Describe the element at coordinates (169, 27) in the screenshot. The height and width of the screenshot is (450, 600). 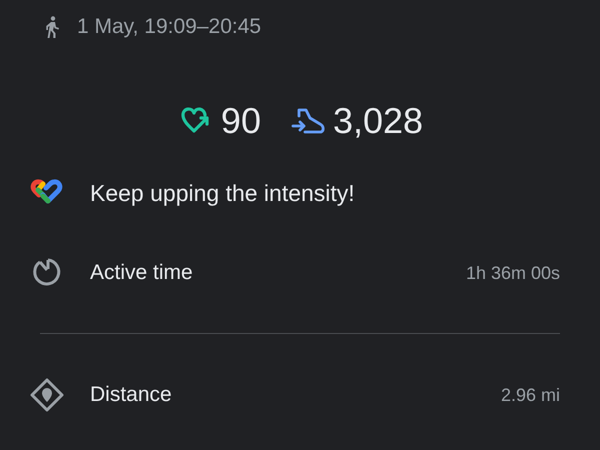
I see `date-time: 1 May, 19:09–20:45` at that location.